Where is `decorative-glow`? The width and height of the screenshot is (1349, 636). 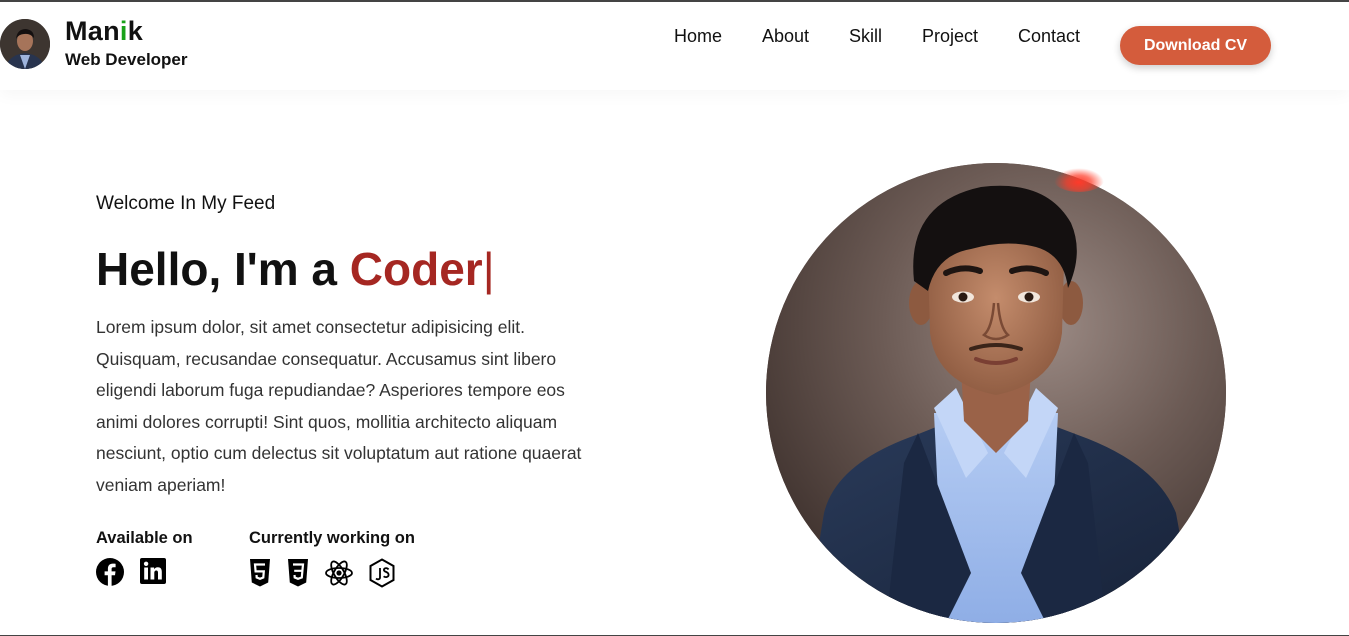 decorative-glow is located at coordinates (1079, 180).